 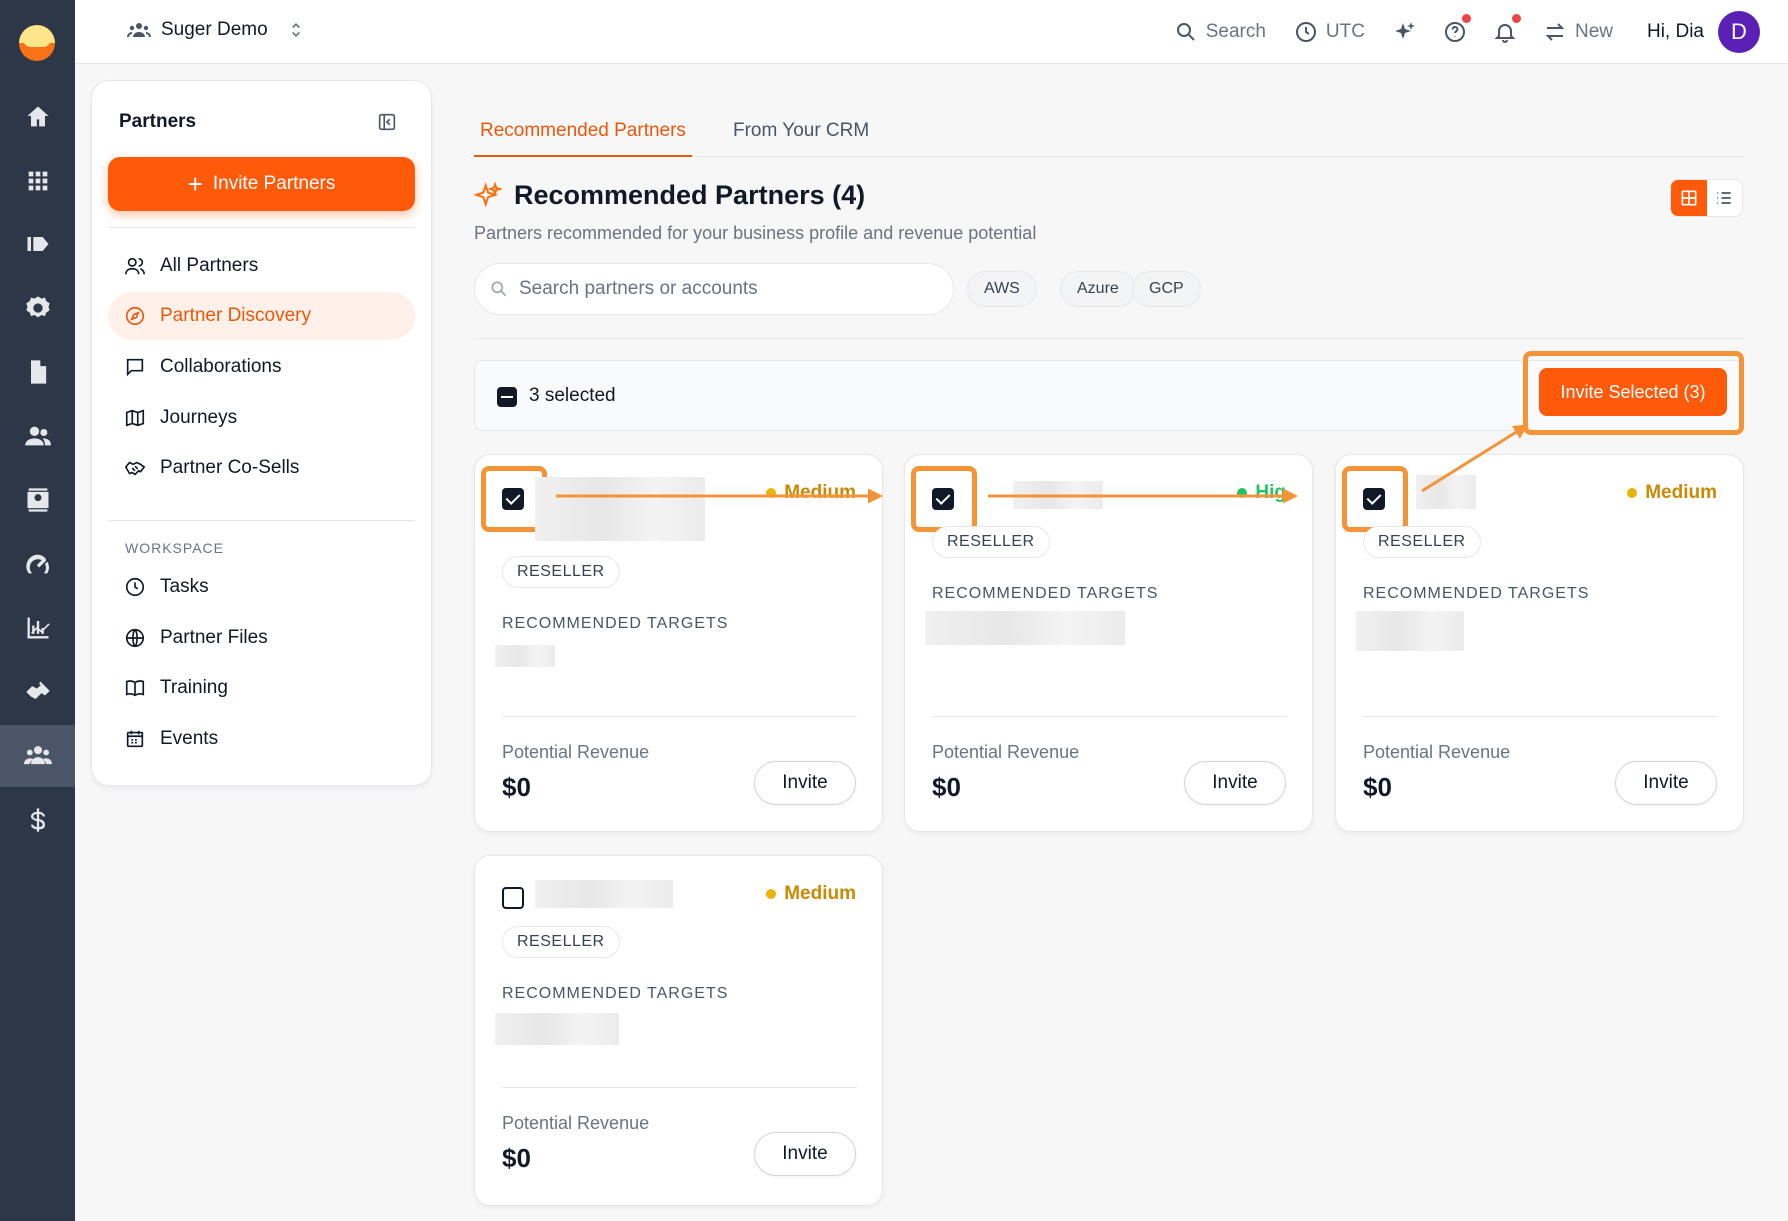 I want to click on nav-item-all-partners: All Partners, so click(x=261, y=266).